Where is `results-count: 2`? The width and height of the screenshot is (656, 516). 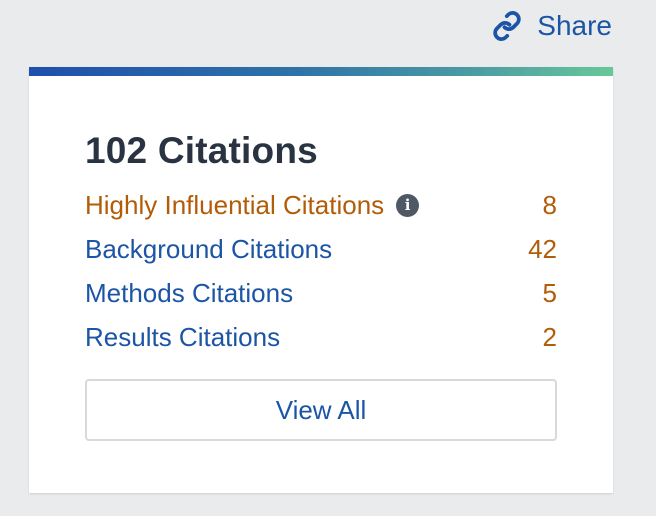 results-count: 2 is located at coordinates (549, 336).